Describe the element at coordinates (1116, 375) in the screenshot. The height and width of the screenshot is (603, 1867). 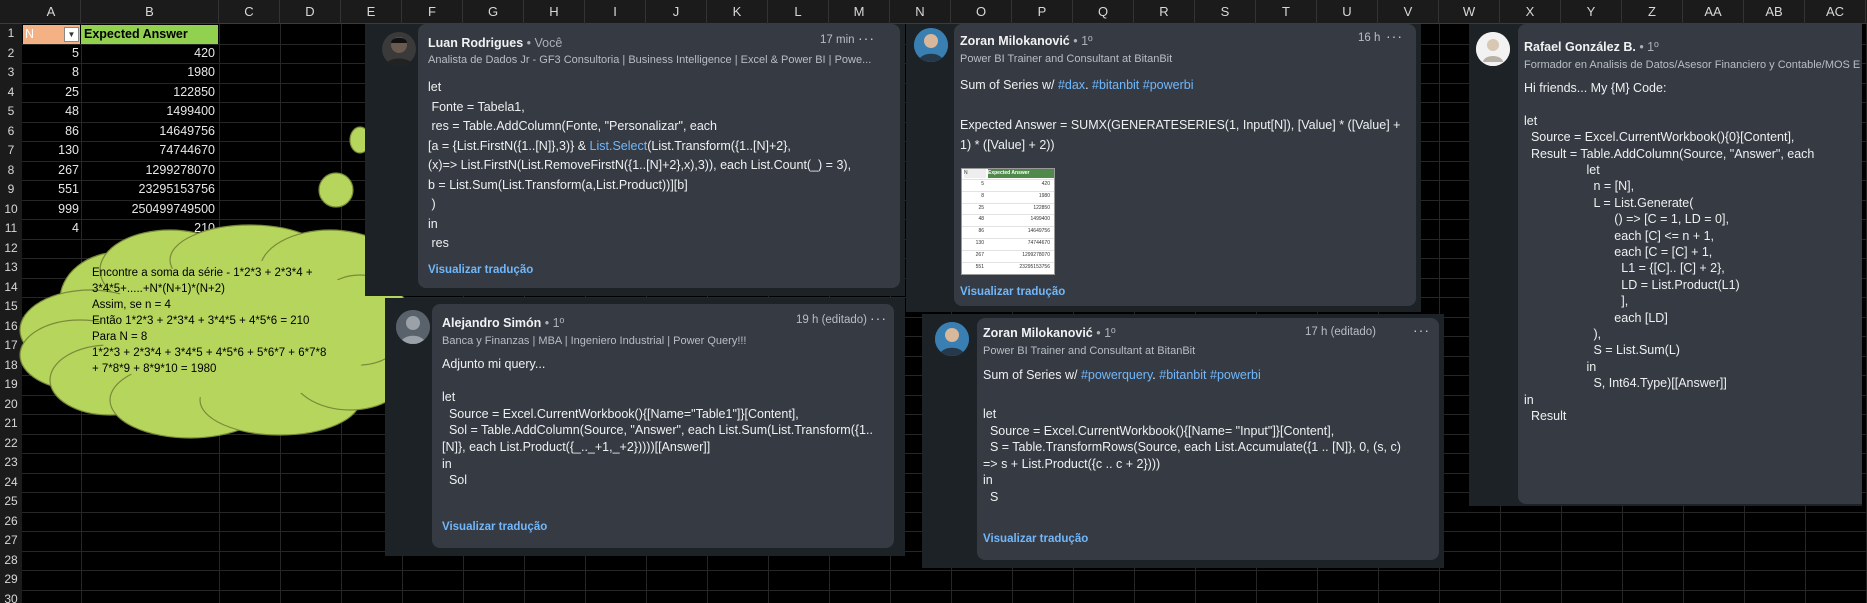
I see `hashtag-link: #powerquery` at that location.